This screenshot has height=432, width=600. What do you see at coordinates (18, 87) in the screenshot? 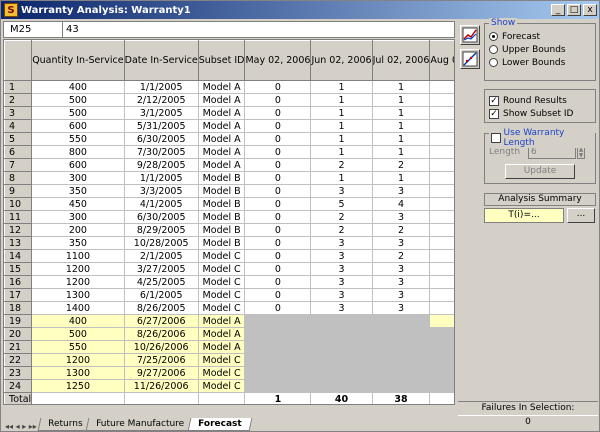
I see `row-header: 1` at bounding box center [18, 87].